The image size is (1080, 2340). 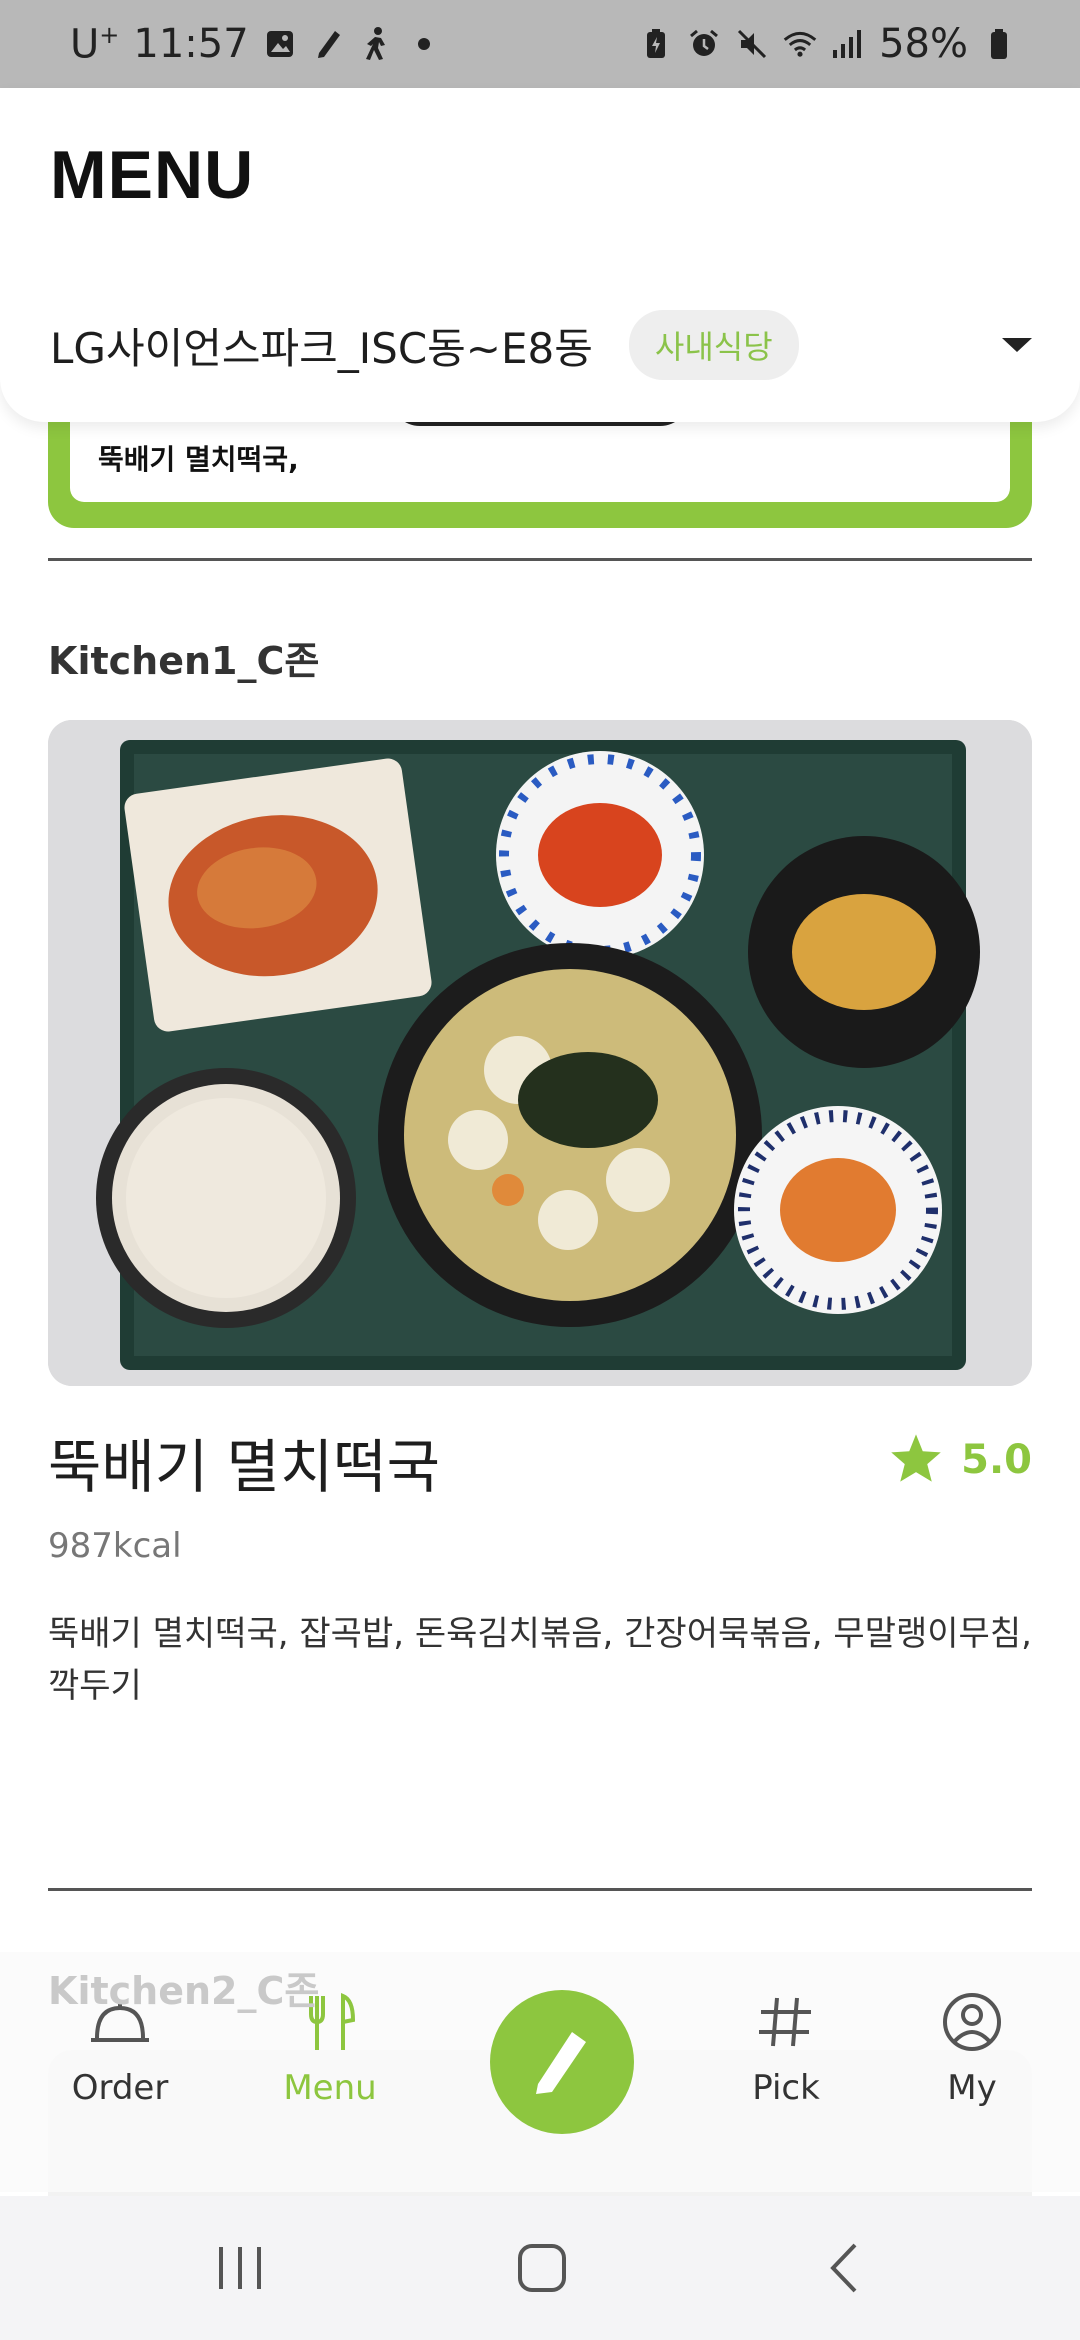 I want to click on location-name: LG사이언스파크_ISC동~E8동, so click(x=321, y=348).